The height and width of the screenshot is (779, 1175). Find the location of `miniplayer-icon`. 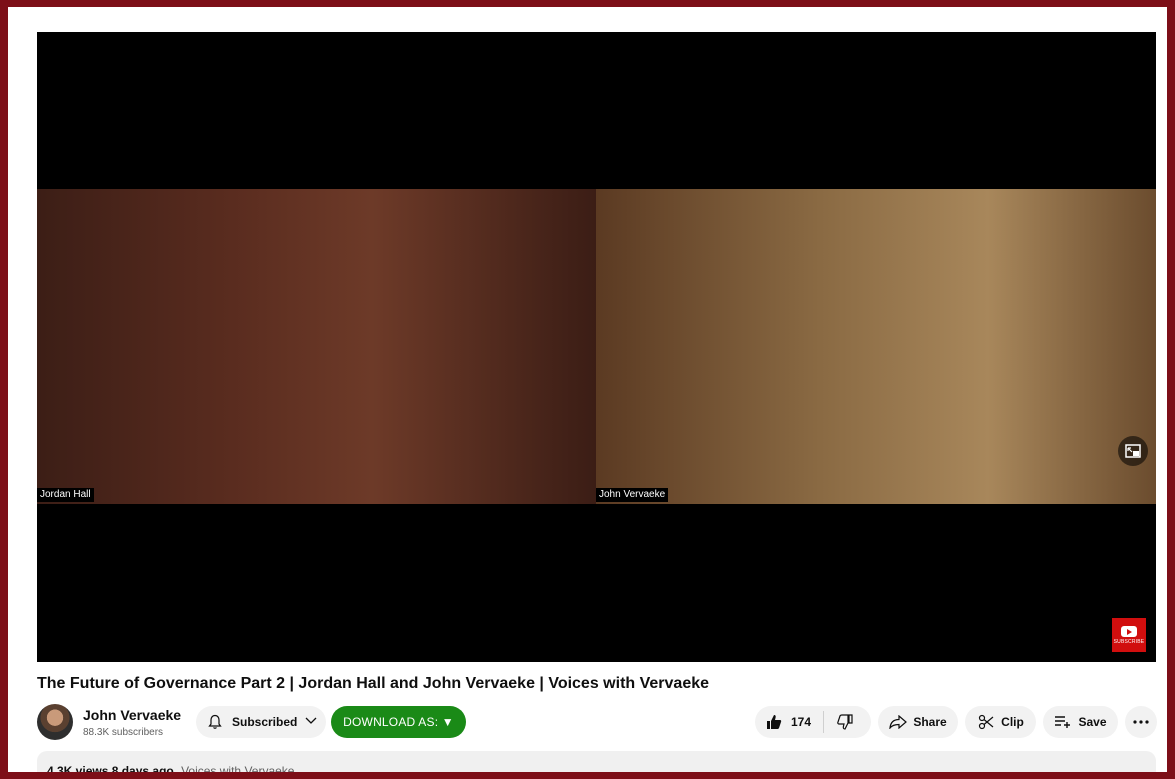

miniplayer-icon is located at coordinates (1133, 451).